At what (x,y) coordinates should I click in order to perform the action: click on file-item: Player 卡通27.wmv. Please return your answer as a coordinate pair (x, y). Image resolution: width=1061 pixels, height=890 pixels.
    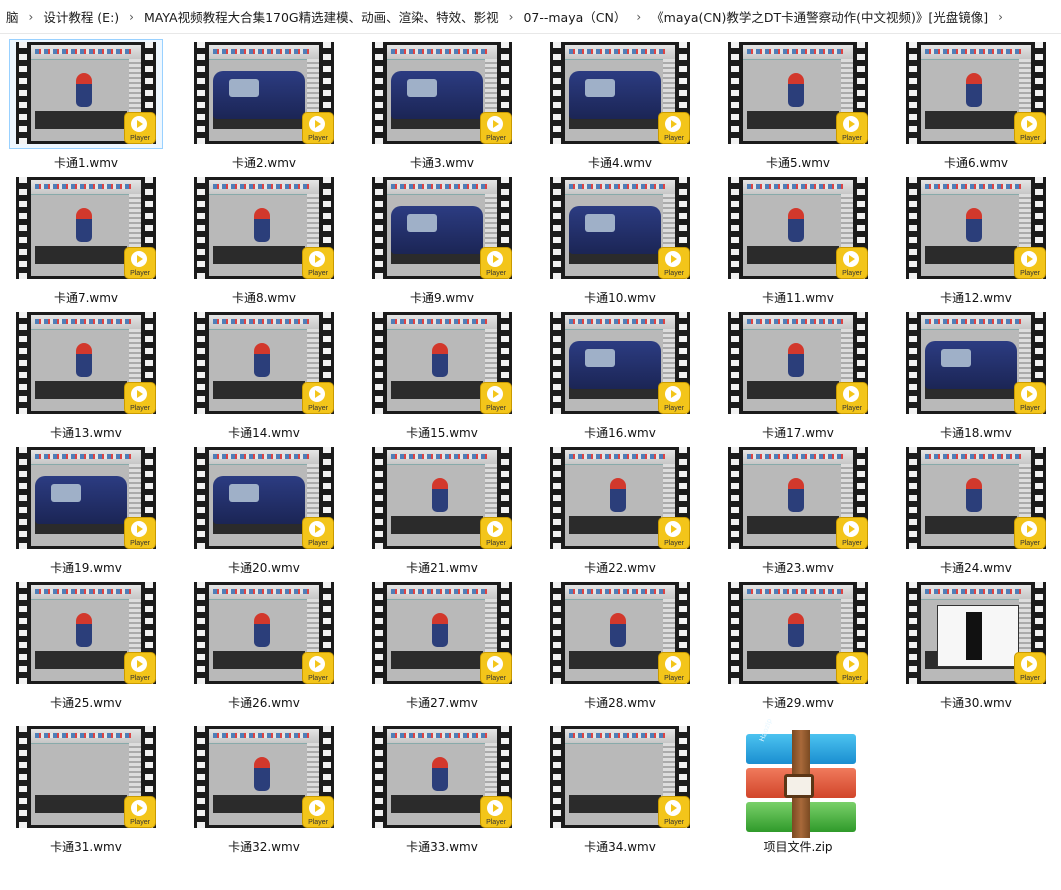
    Looking at the image, I should click on (442, 646).